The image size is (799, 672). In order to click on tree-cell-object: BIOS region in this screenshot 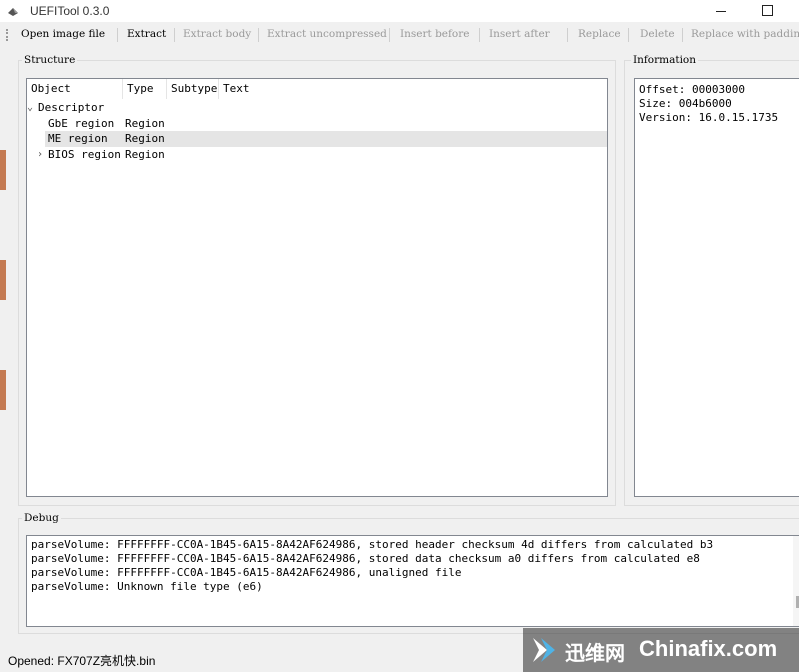, I will do `click(84, 154)`.